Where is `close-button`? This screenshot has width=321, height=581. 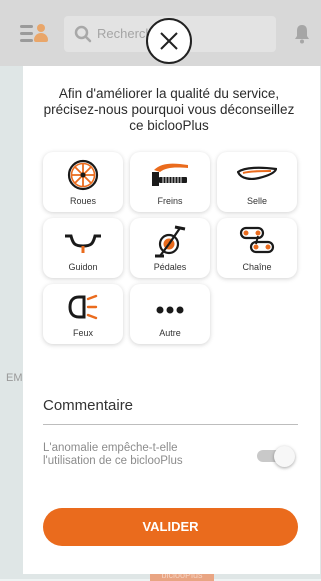 close-button is located at coordinates (169, 41).